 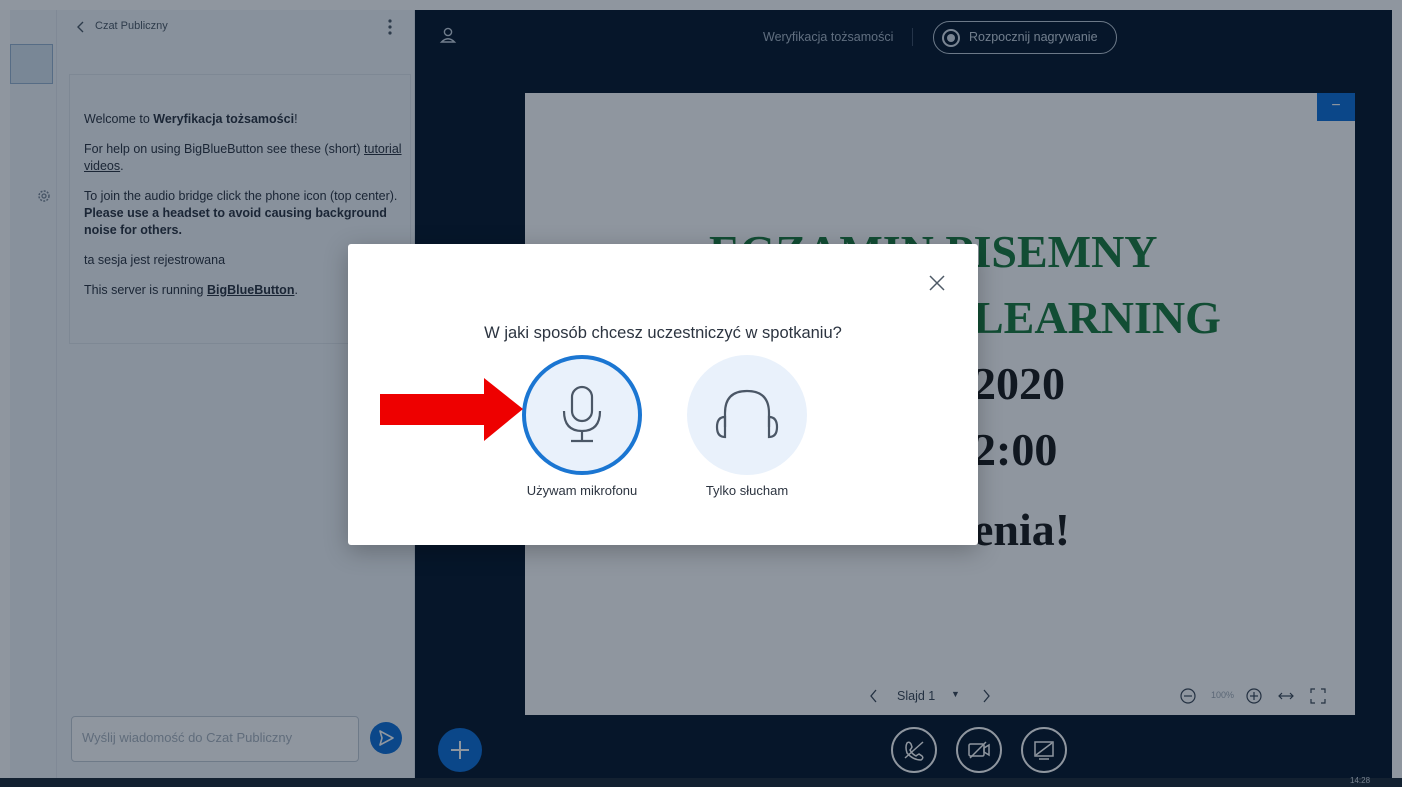 What do you see at coordinates (937, 283) in the screenshot?
I see `close-icon` at bounding box center [937, 283].